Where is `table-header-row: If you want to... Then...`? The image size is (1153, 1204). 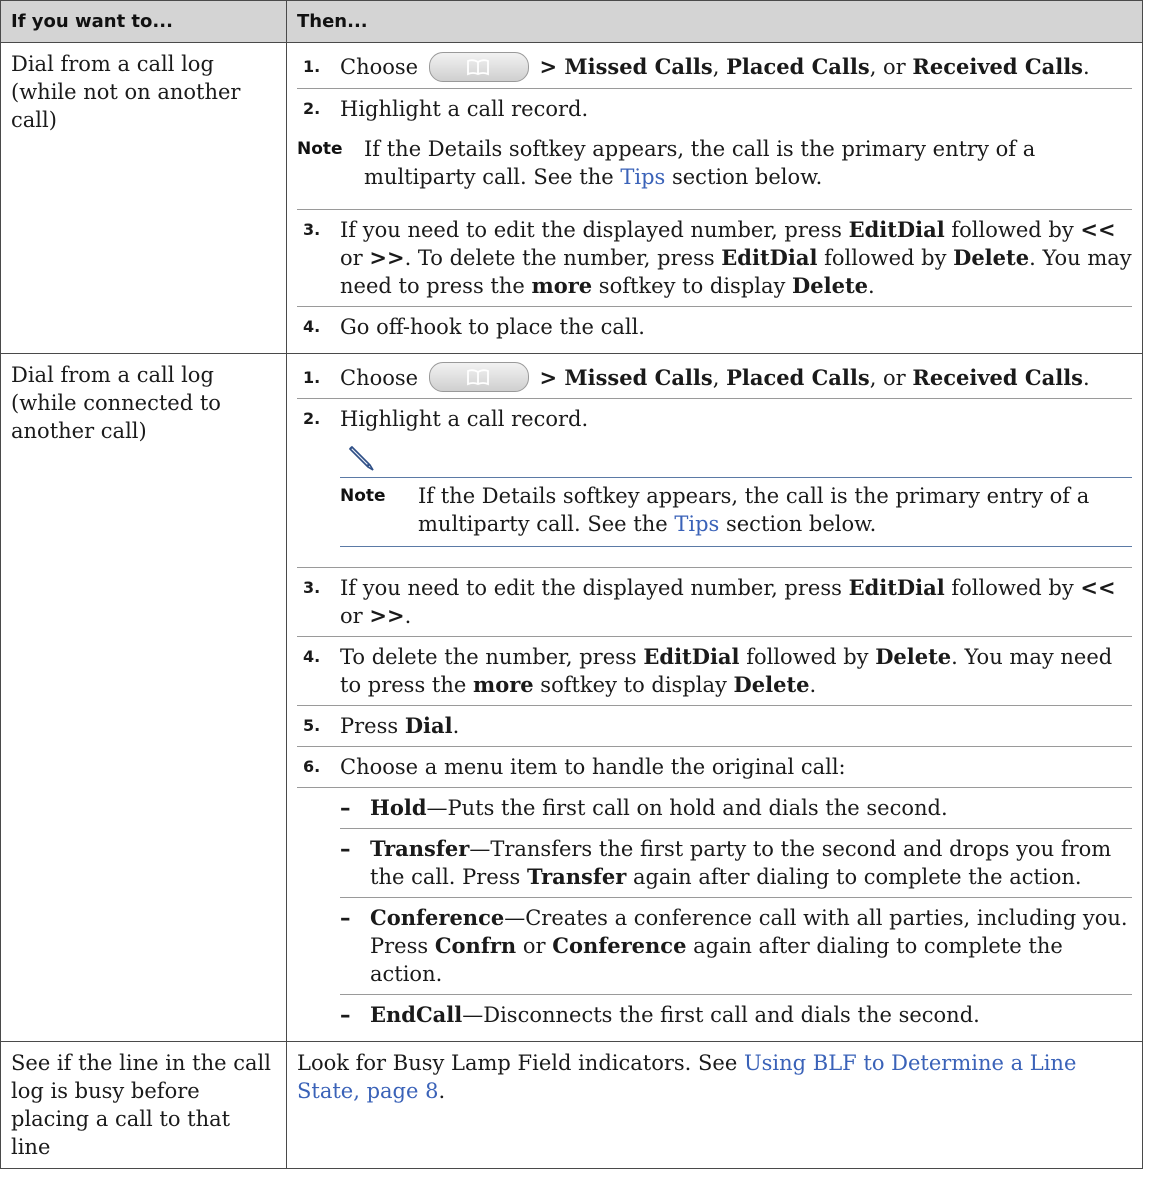
table-header-row: If you want to... Then... is located at coordinates (571, 21).